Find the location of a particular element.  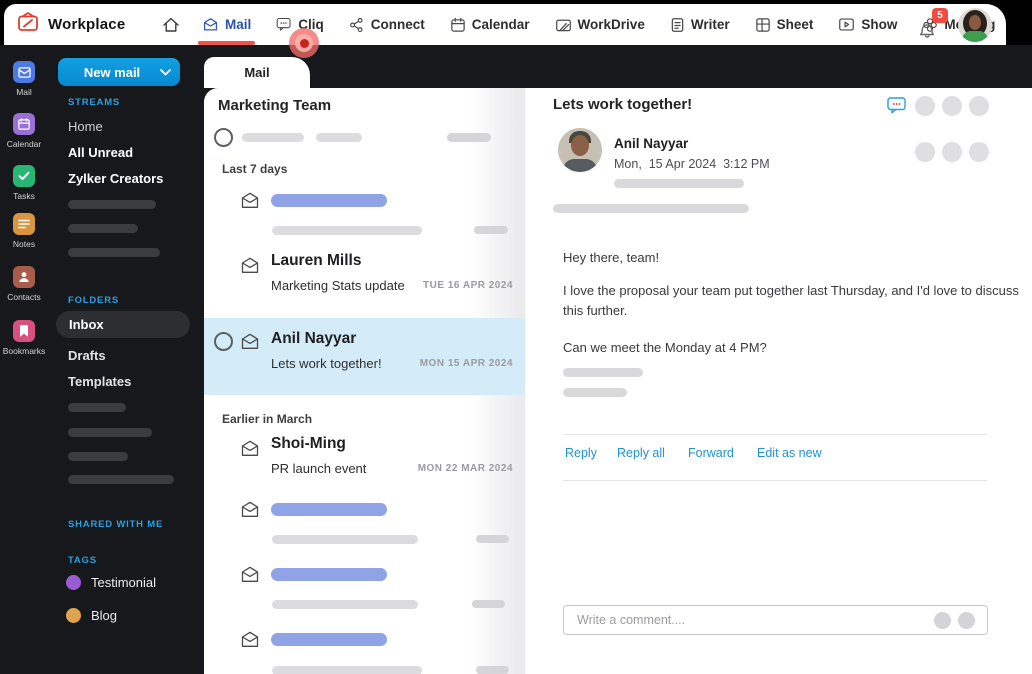

message-checkbox is located at coordinates (223, 341).